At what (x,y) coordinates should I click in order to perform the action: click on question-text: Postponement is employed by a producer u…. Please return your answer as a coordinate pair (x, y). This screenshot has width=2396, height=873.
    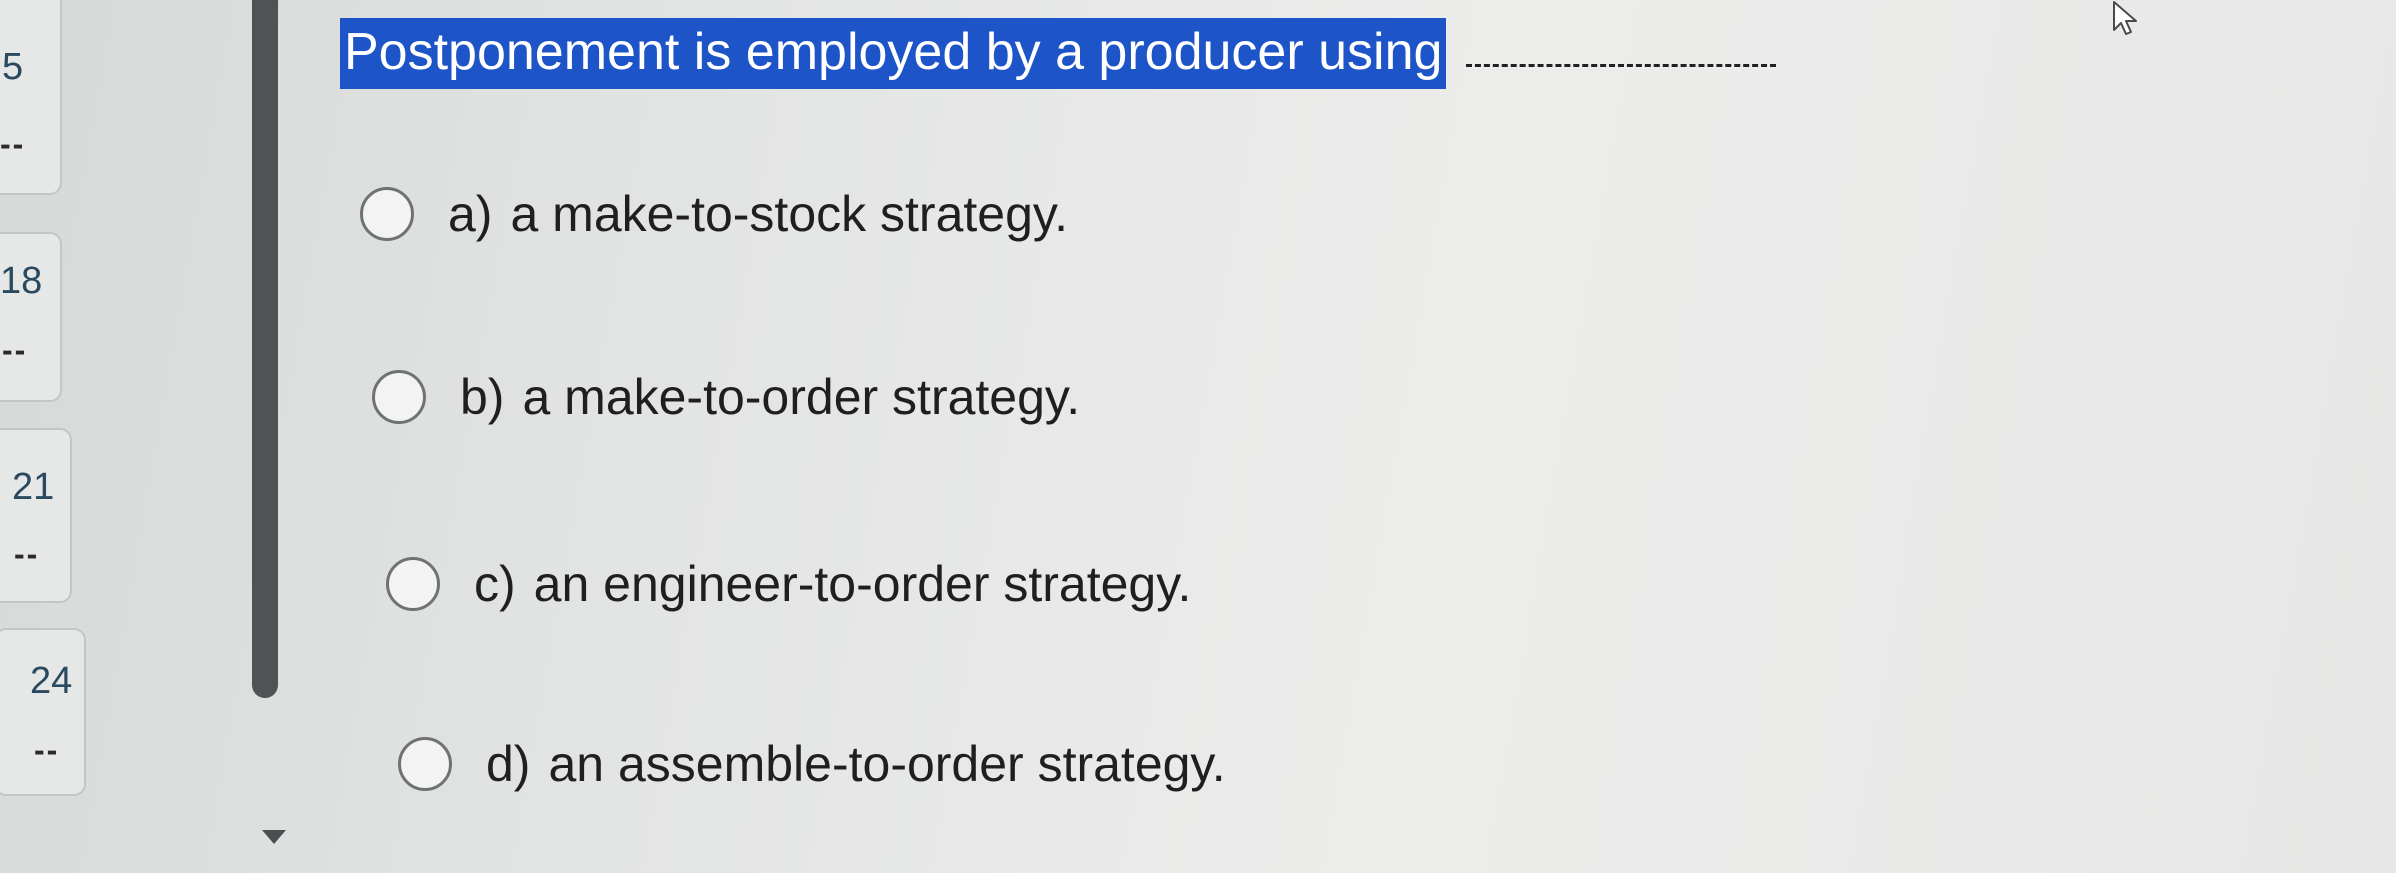
    Looking at the image, I should click on (893, 54).